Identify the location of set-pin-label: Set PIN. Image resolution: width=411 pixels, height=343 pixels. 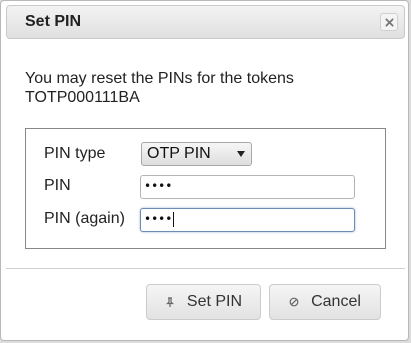
(214, 301).